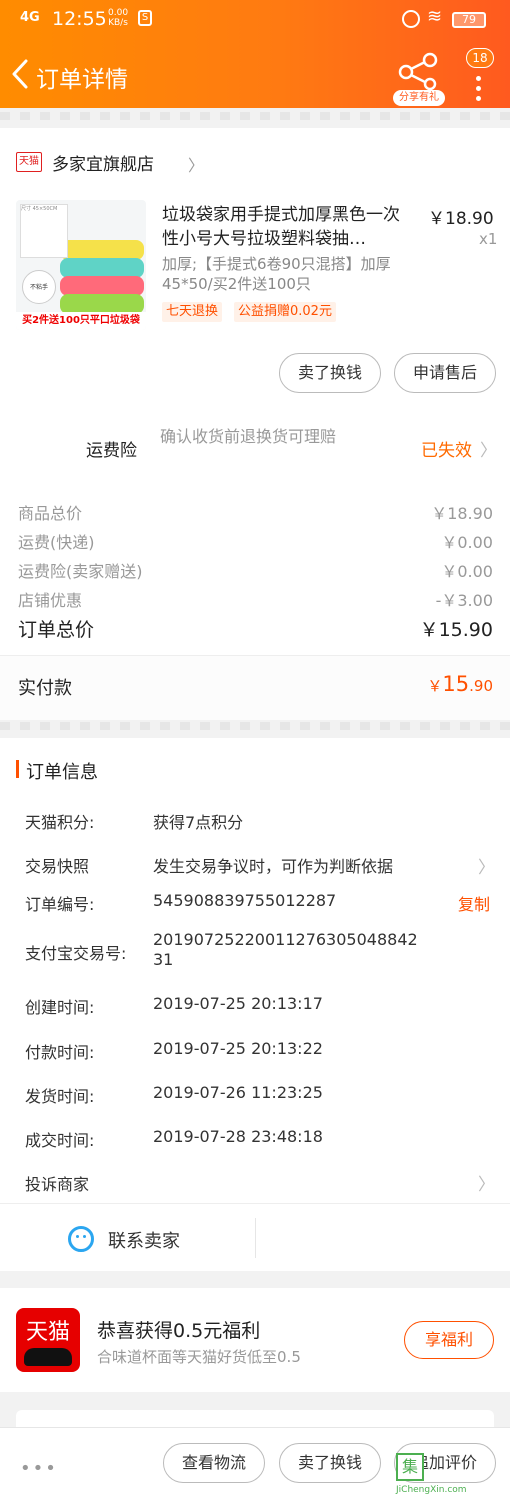 This screenshot has width=510, height=1500. What do you see at coordinates (60, 1140) in the screenshot?
I see `info-label: 成交时间:` at bounding box center [60, 1140].